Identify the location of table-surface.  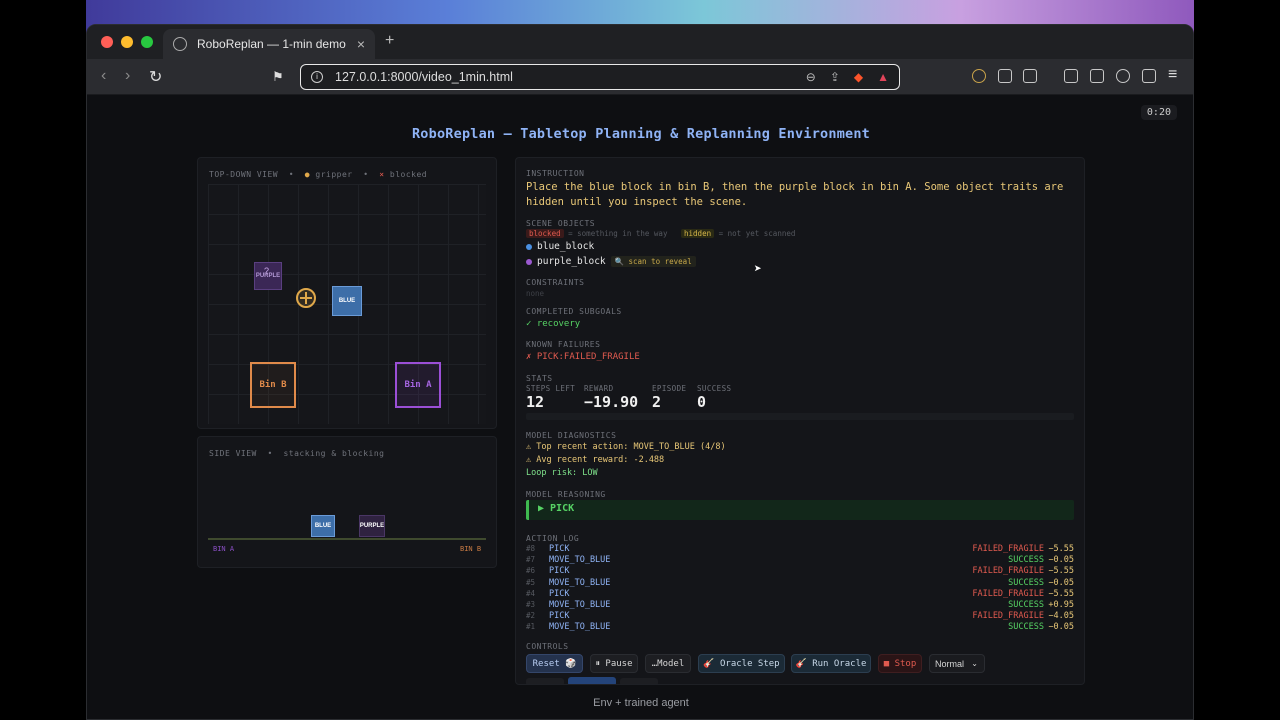
(347, 539).